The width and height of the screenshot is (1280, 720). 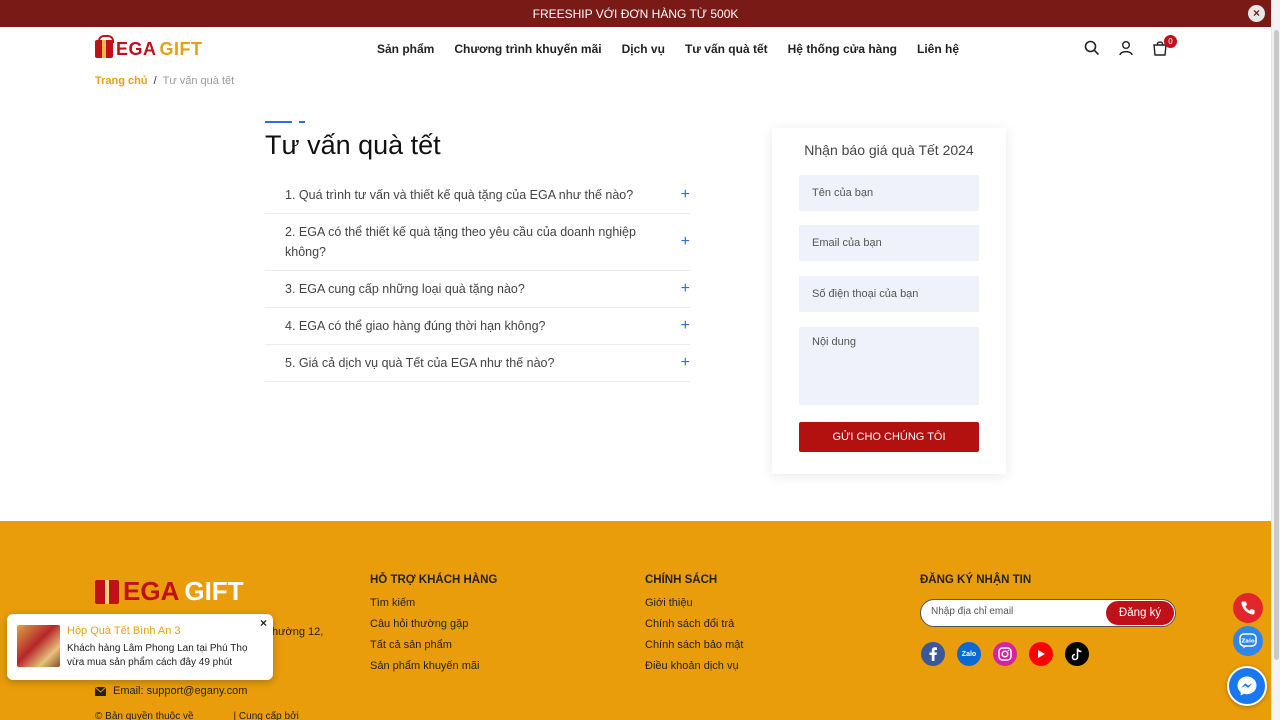 What do you see at coordinates (434, 580) in the screenshot?
I see `footer-column-title: HỖ TRỢ KHÁCH HÀNG` at bounding box center [434, 580].